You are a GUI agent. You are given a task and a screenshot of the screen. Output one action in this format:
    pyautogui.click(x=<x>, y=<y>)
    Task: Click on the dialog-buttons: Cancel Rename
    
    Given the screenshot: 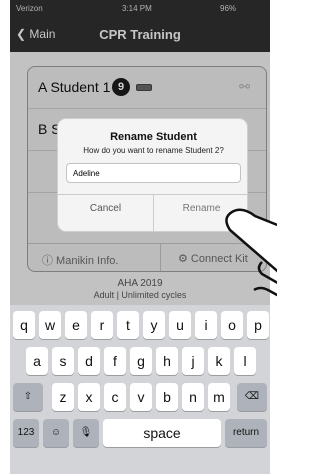 What is the action you would take?
    pyautogui.click(x=152, y=212)
    